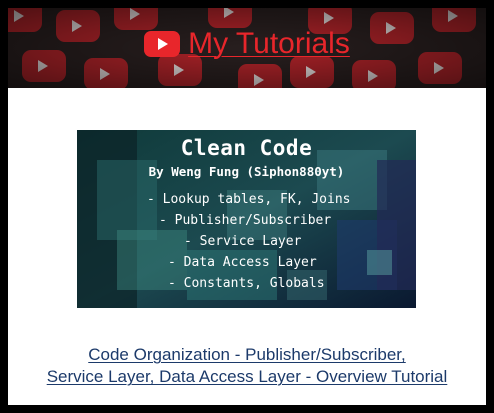  Describe the element at coordinates (246, 148) in the screenshot. I see `thumbnail-title: Clean Code` at that location.